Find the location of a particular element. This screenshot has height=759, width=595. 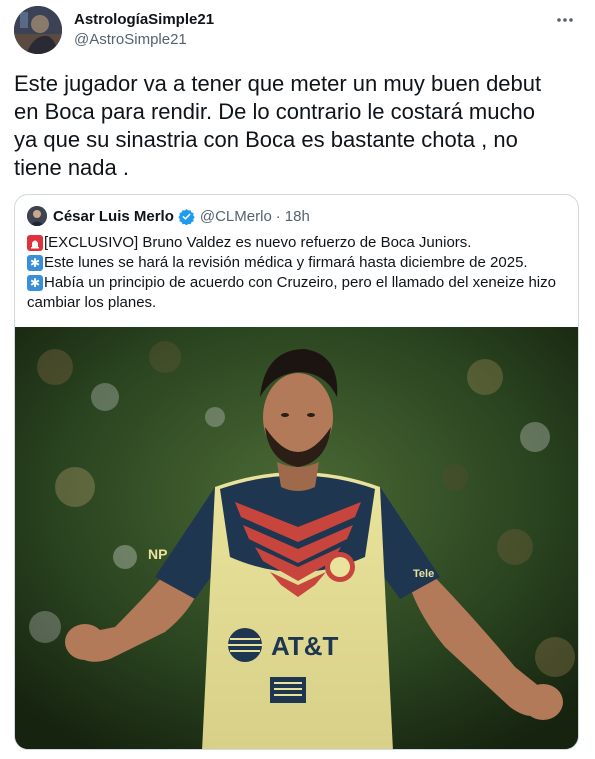

quoted-author-avatar is located at coordinates (37, 216).